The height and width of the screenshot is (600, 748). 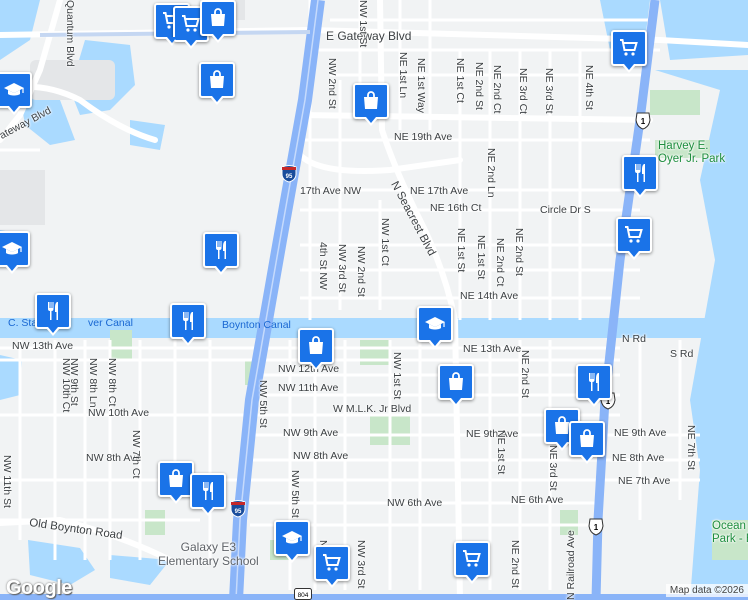 What do you see at coordinates (497, 89) in the screenshot?
I see `label-ne-2nd-ct-top: NE 2nd Ct` at bounding box center [497, 89].